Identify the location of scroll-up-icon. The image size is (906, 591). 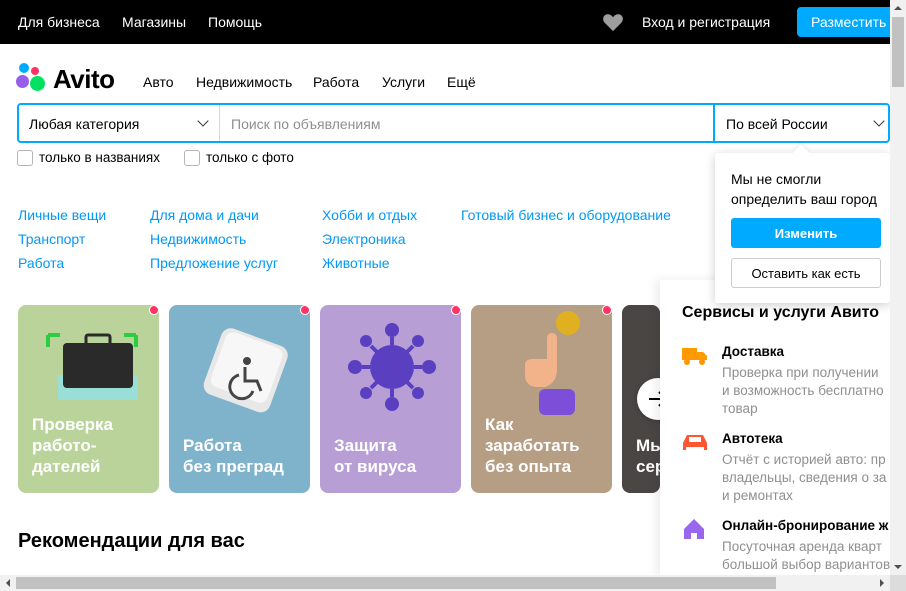
(898, 8).